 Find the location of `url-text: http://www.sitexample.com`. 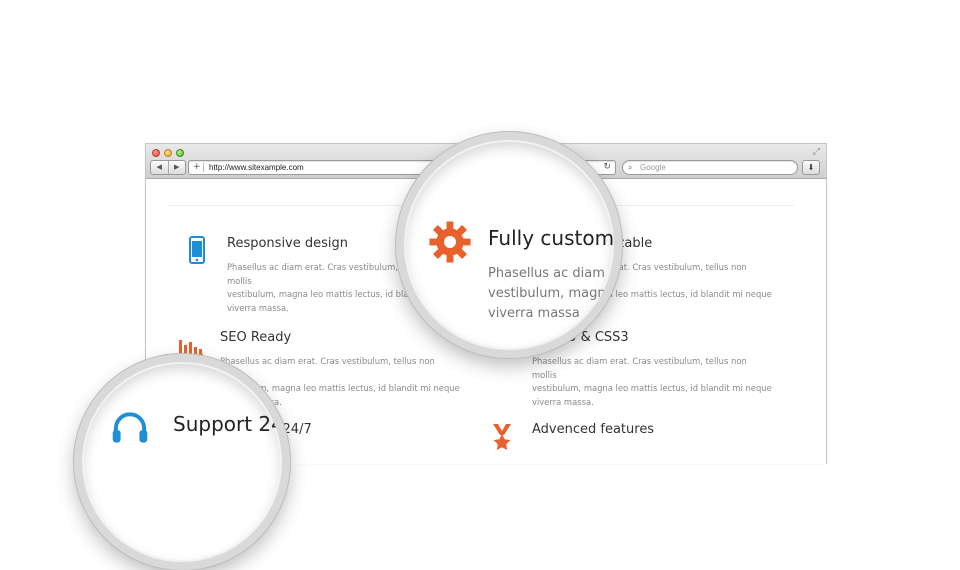

url-text: http://www.sitexample.com is located at coordinates (256, 167).